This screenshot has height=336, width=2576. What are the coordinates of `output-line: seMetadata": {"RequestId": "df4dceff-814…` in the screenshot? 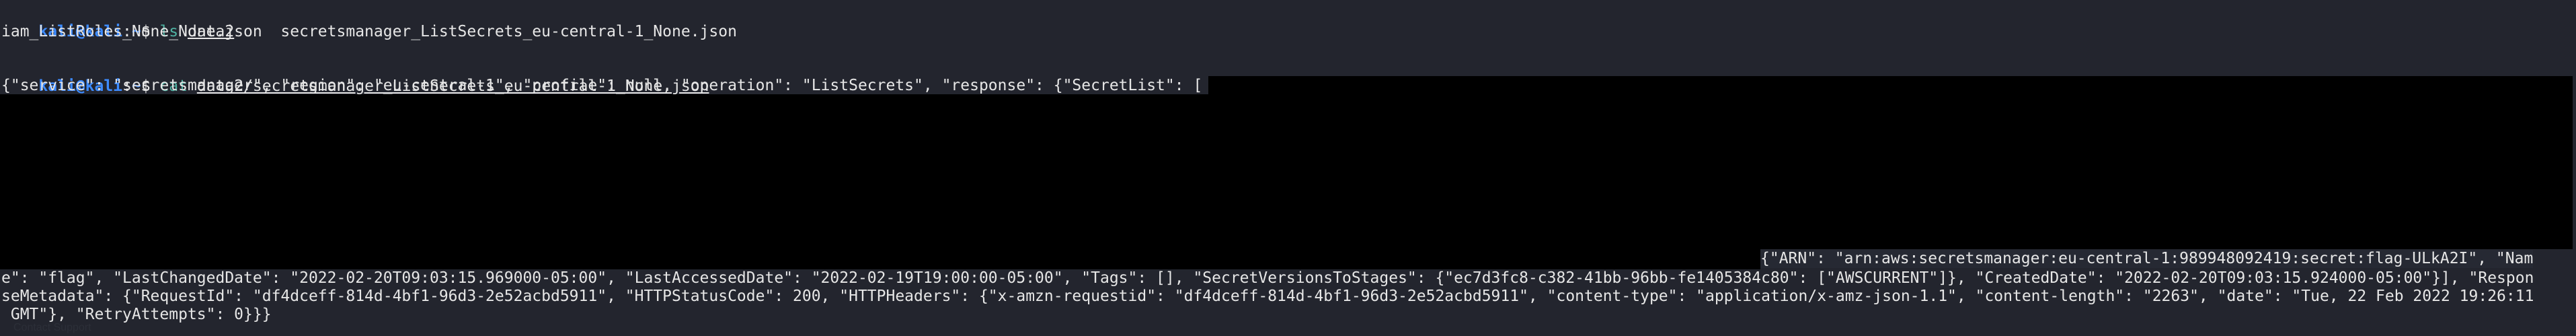 It's located at (1268, 296).